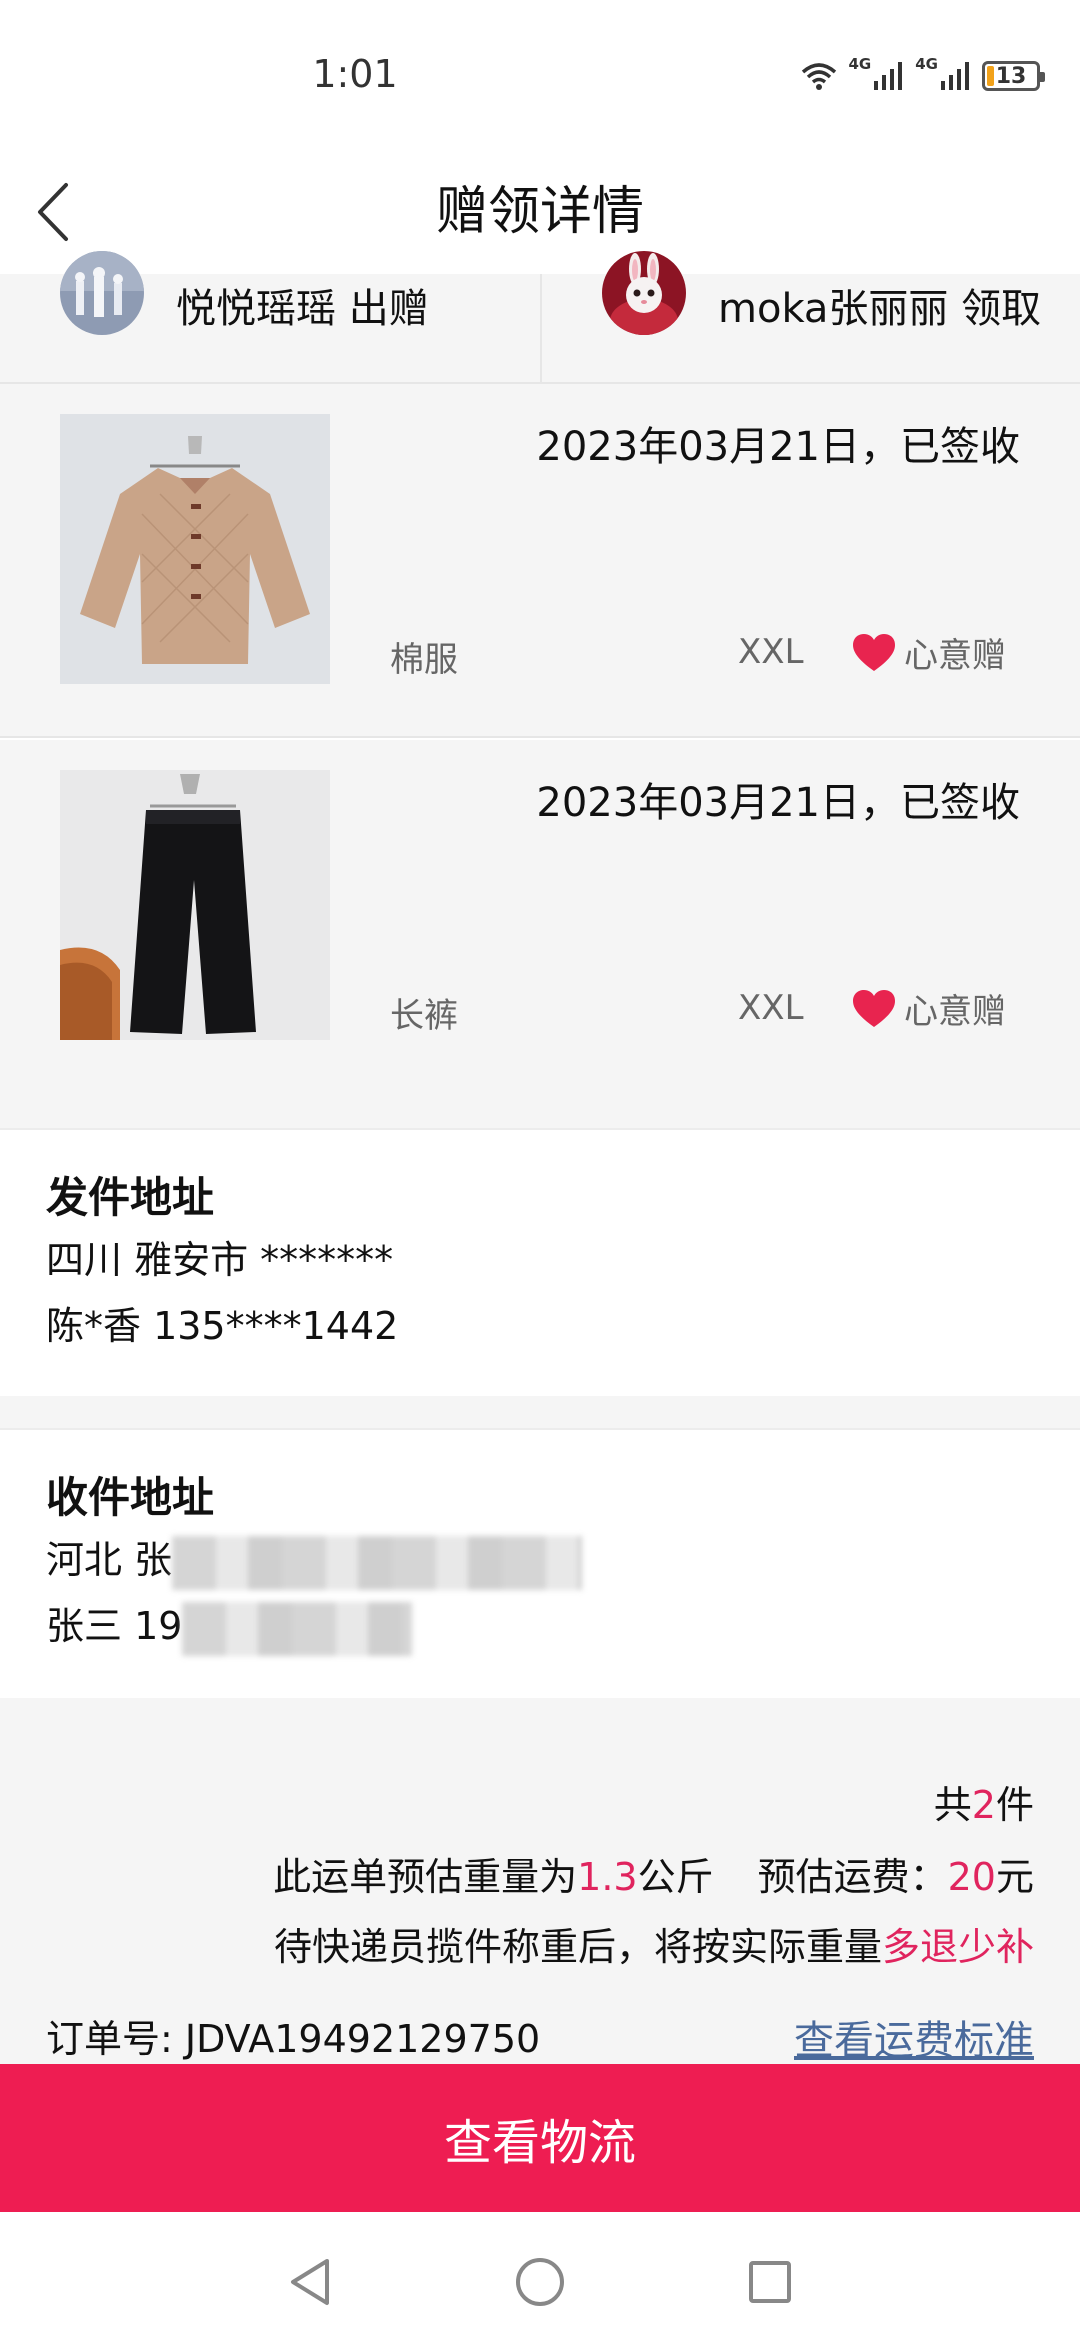 Image resolution: width=1080 pixels, height=2340 pixels. I want to click on header: 赠领详情, so click(540, 212).